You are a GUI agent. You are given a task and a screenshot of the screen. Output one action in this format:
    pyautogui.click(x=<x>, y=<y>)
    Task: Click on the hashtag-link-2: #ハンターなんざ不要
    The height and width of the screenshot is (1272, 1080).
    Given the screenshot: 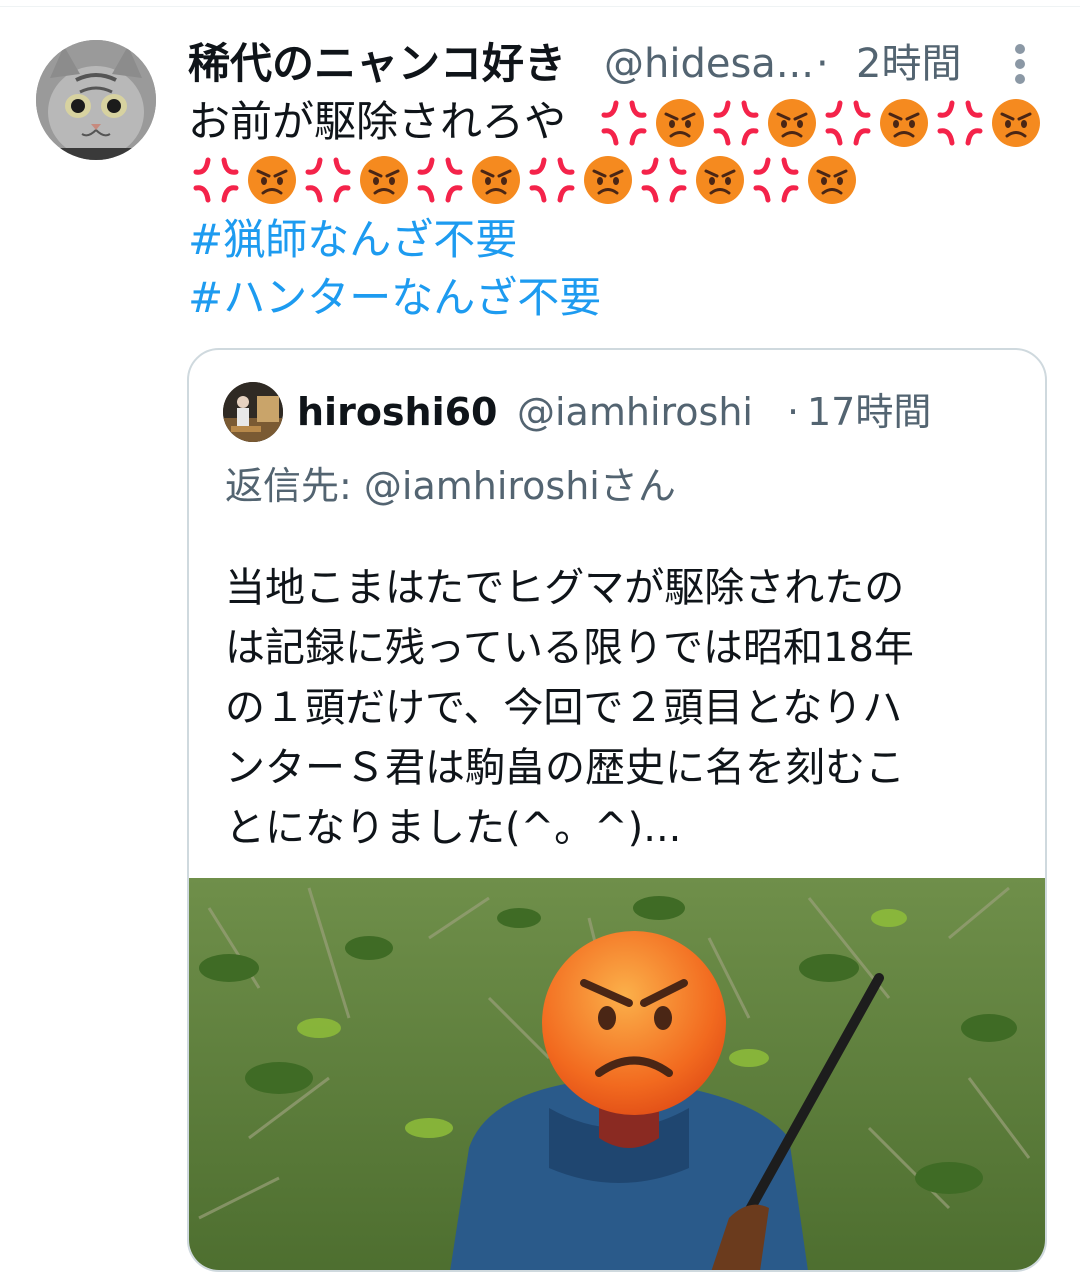 What is the action you would take?
    pyautogui.click(x=394, y=298)
    